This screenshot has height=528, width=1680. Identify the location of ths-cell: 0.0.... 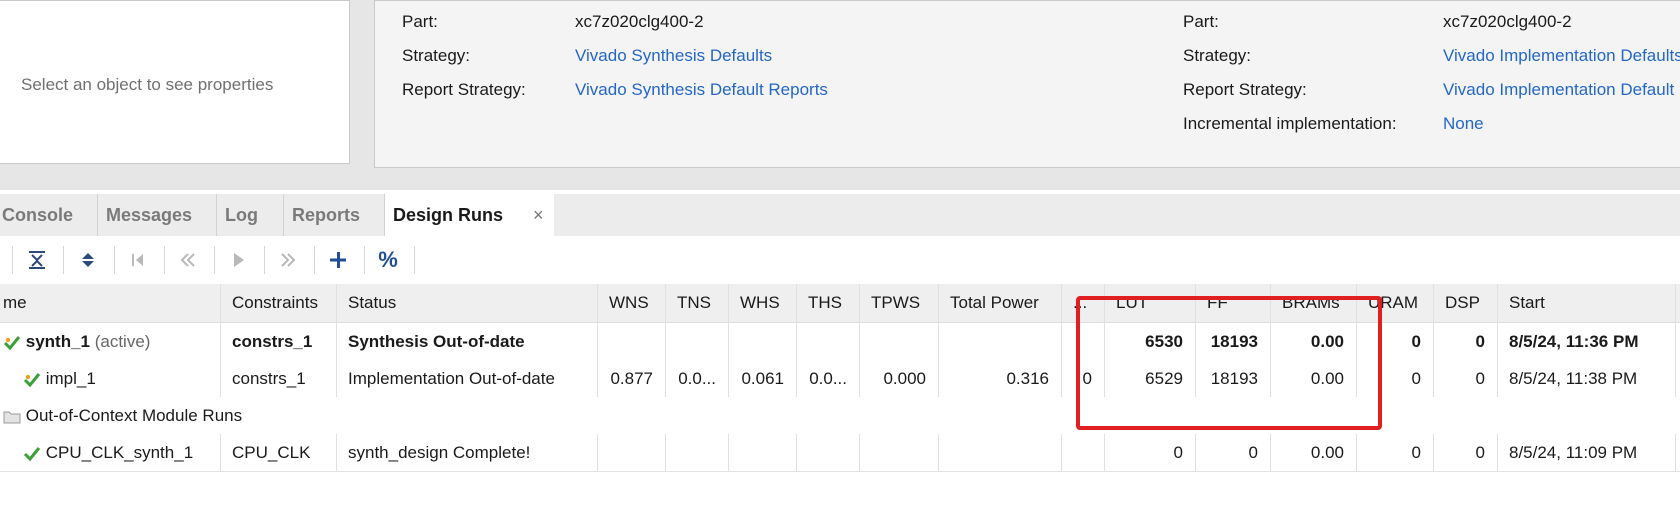
(828, 378).